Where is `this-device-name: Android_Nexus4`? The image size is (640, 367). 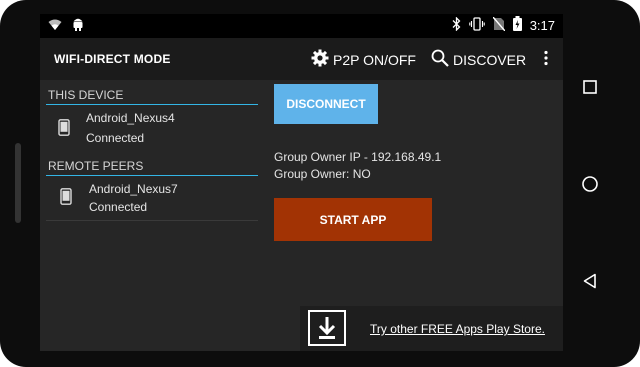
this-device-name: Android_Nexus4 is located at coordinates (130, 118).